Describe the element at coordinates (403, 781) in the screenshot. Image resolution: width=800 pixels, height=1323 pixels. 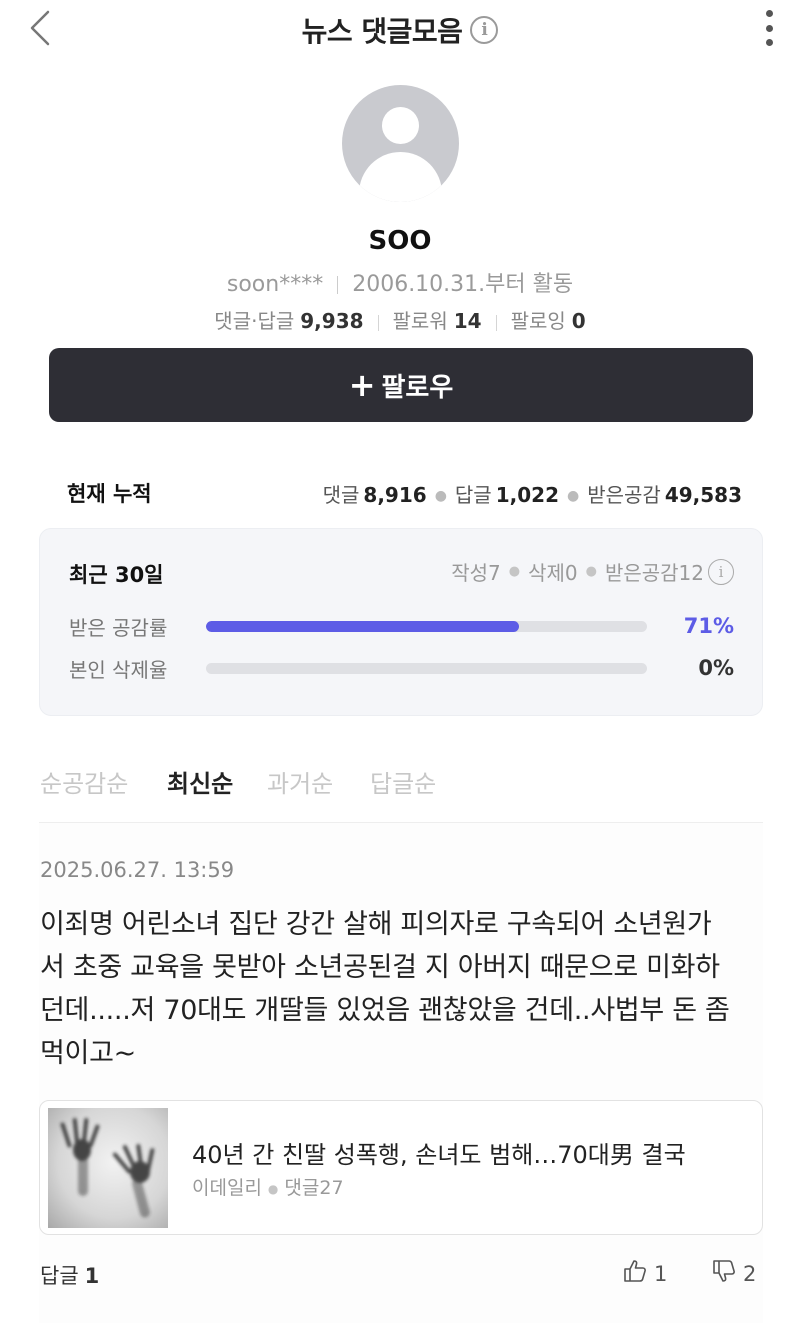
I see `tab-replies: 답글순` at that location.